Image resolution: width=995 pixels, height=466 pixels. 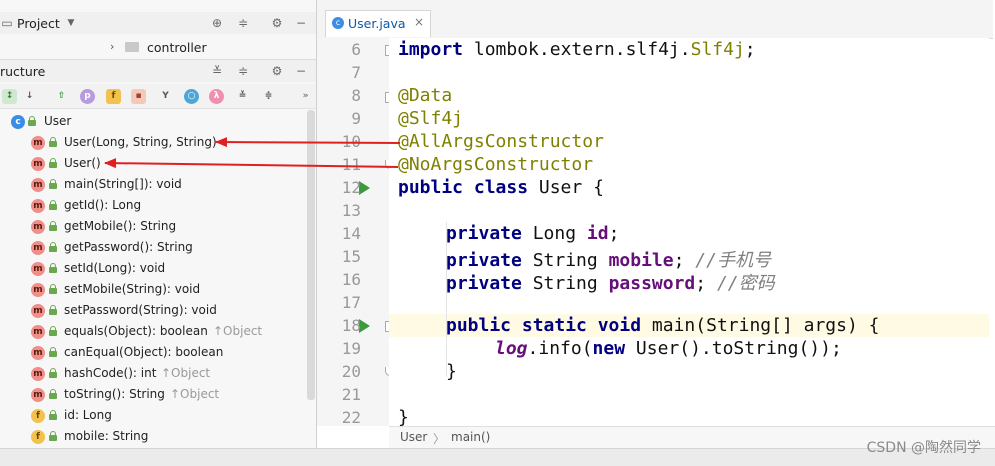 What do you see at coordinates (351, 394) in the screenshot?
I see `line-number: 21` at bounding box center [351, 394].